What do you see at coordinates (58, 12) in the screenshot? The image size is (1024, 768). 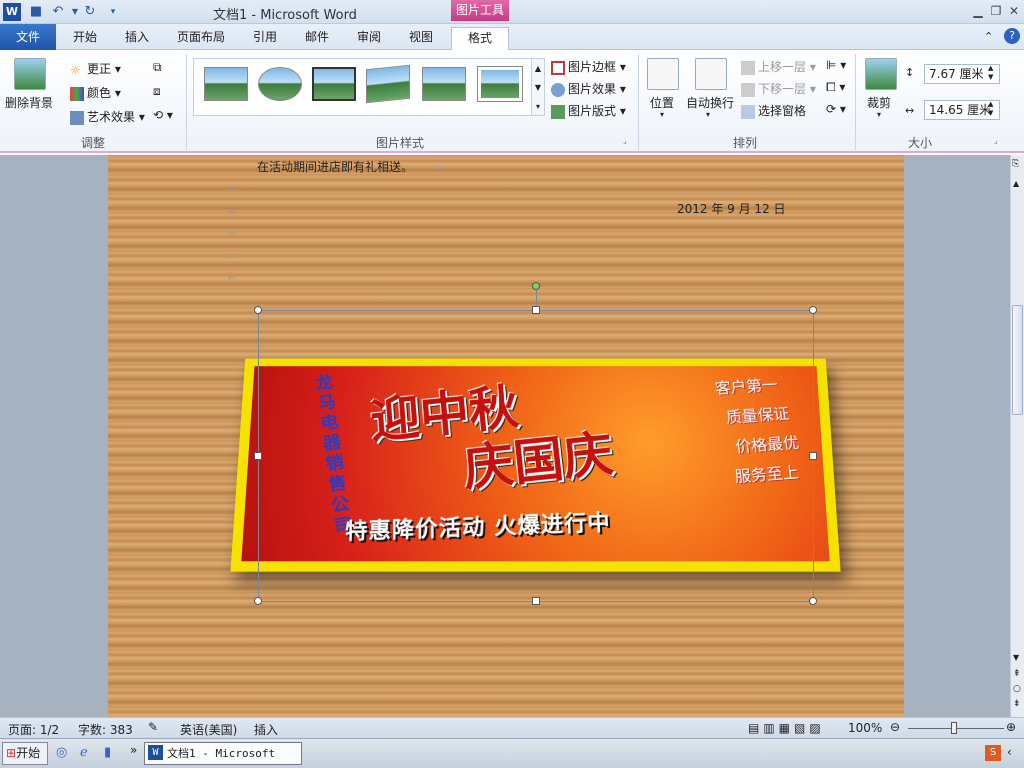 I see `undo-icon: ↶` at bounding box center [58, 12].